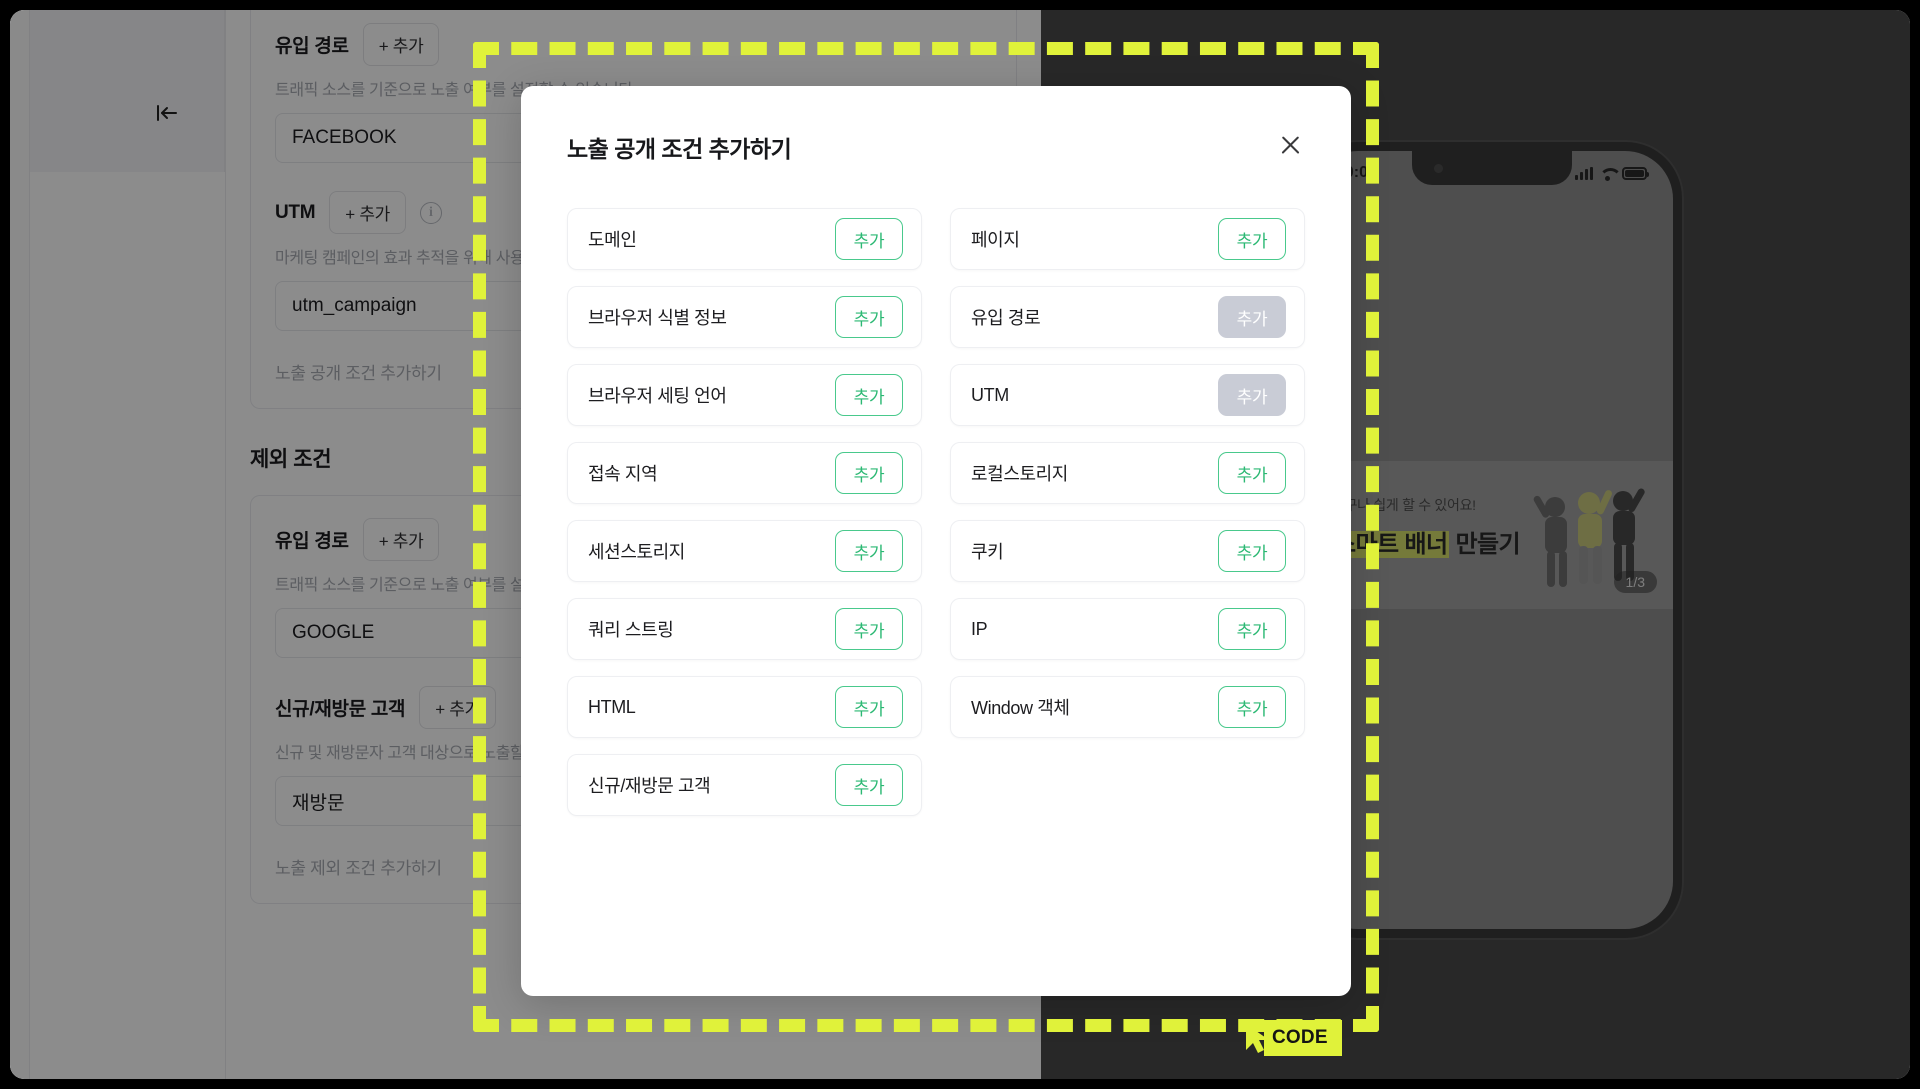 The width and height of the screenshot is (1920, 1089). What do you see at coordinates (1303, 1038) in the screenshot?
I see `code-badge-label: CODE` at bounding box center [1303, 1038].